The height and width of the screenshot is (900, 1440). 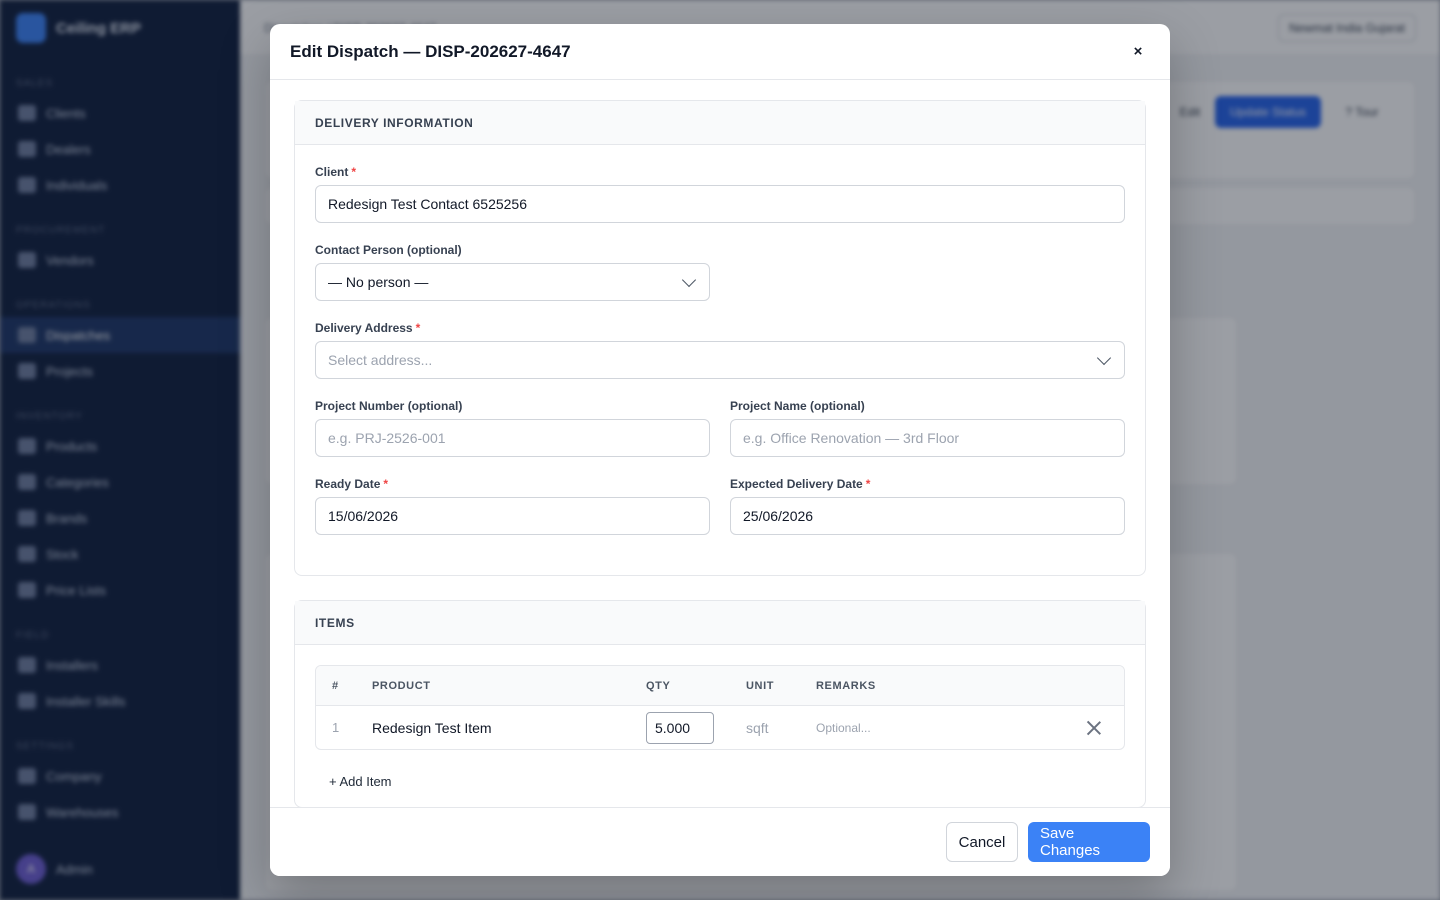 What do you see at coordinates (389, 406) in the screenshot?
I see `project-number-label: Project Number (optional)` at bounding box center [389, 406].